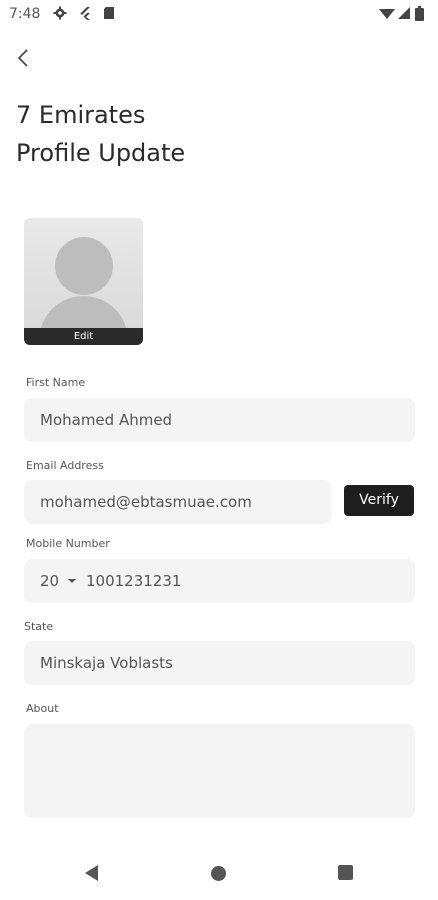 The width and height of the screenshot is (438, 900). What do you see at coordinates (387, 14) in the screenshot?
I see `wifi-icon` at bounding box center [387, 14].